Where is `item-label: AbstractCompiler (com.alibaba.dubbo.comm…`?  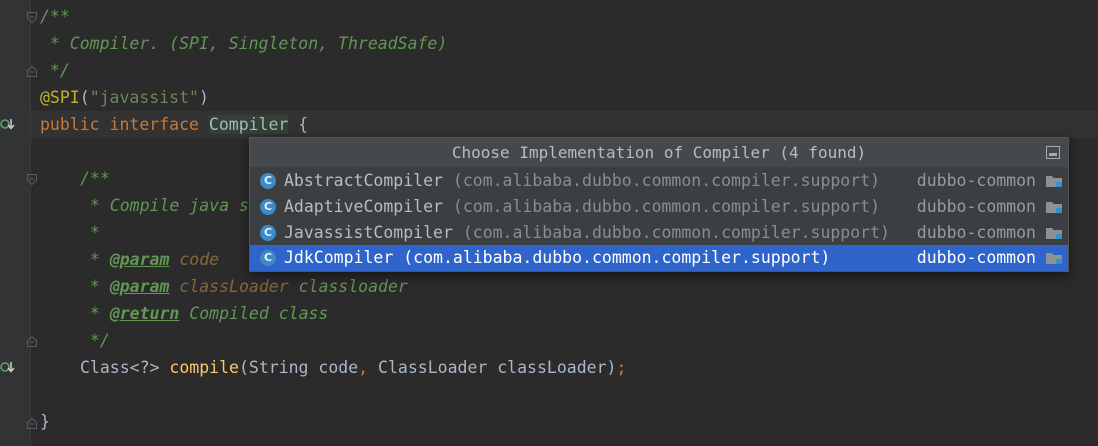 item-label: AbstractCompiler (com.alibaba.dubbo.comm… is located at coordinates (582, 181).